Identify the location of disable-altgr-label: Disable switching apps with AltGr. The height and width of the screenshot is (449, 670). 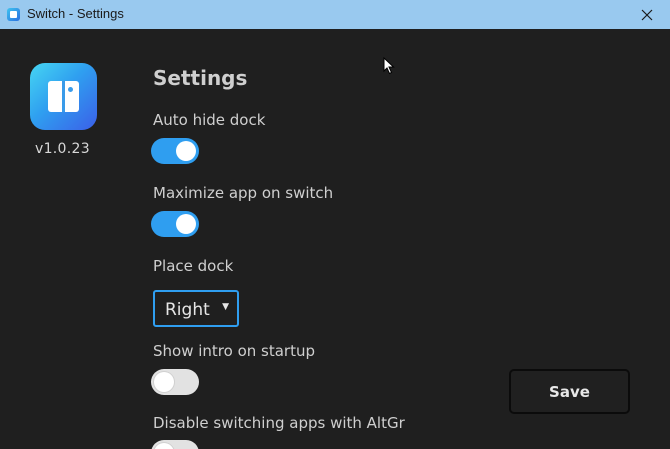
(279, 423).